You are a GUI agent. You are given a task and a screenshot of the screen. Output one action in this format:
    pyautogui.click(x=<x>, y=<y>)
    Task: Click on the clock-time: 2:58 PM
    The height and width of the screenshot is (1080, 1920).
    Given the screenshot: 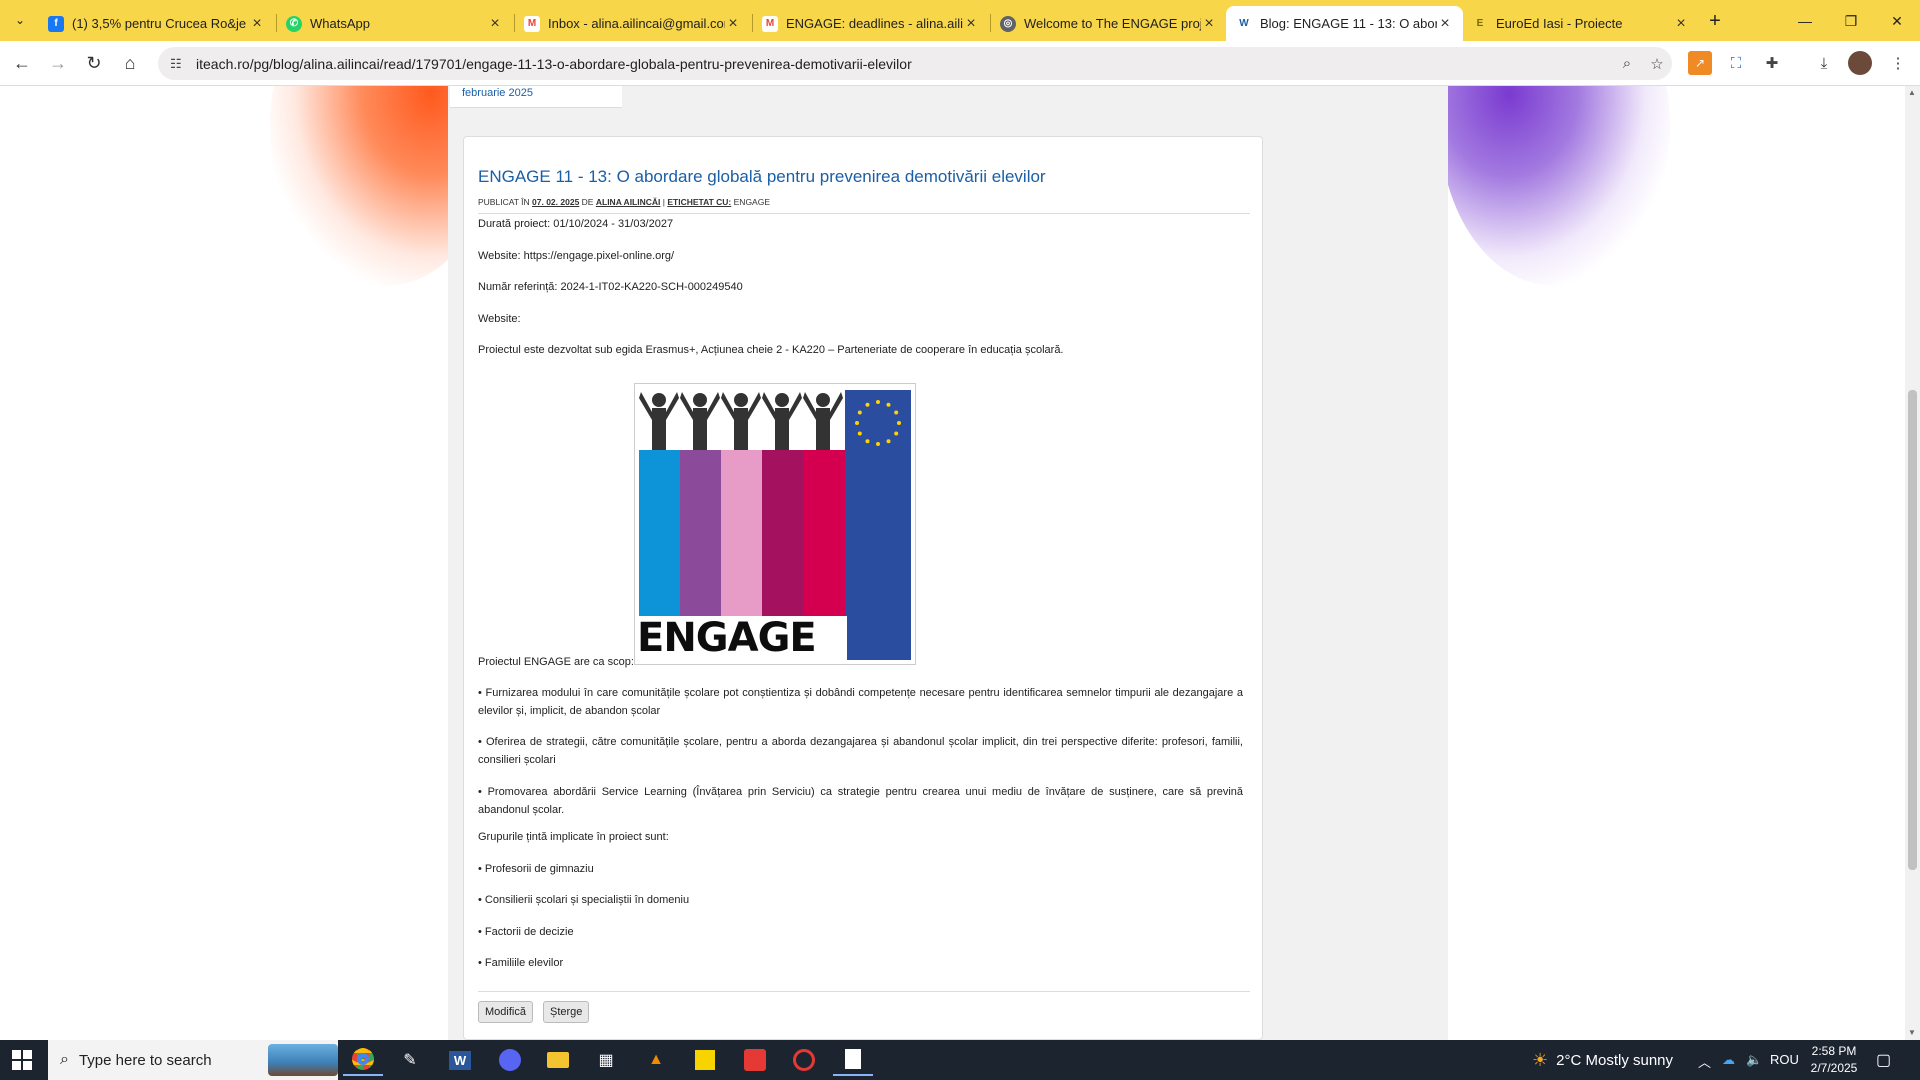 What is the action you would take?
    pyautogui.click(x=1834, y=1051)
    